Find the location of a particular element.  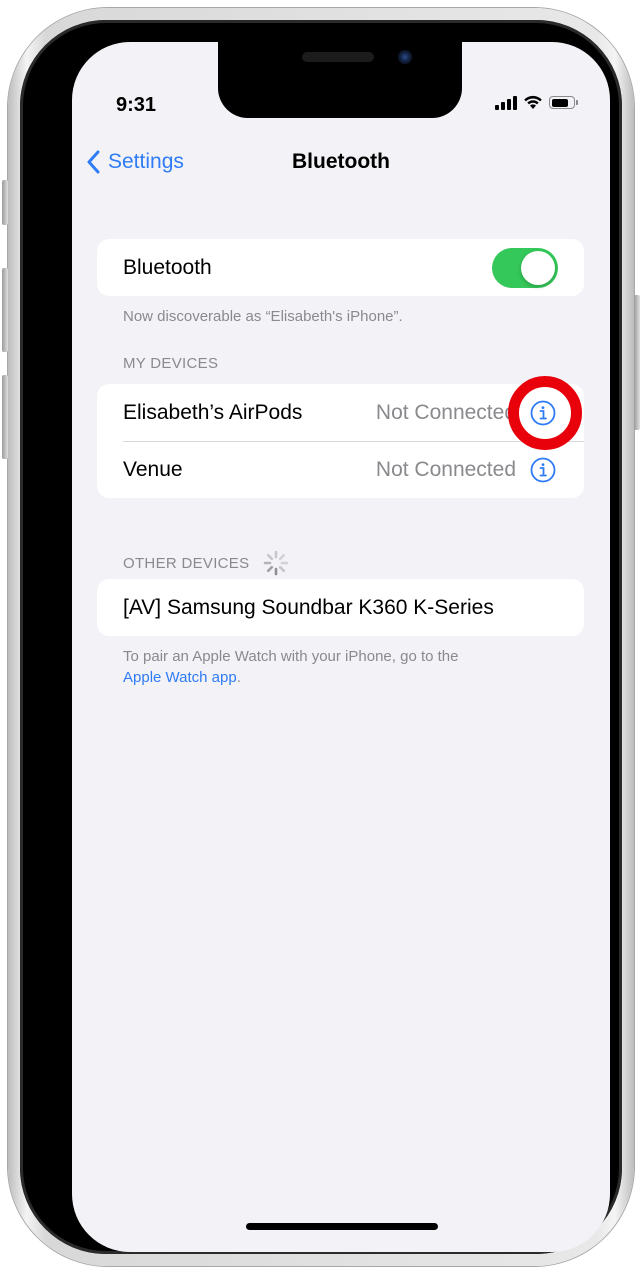

cellular-signal-icon is located at coordinates (506, 102).